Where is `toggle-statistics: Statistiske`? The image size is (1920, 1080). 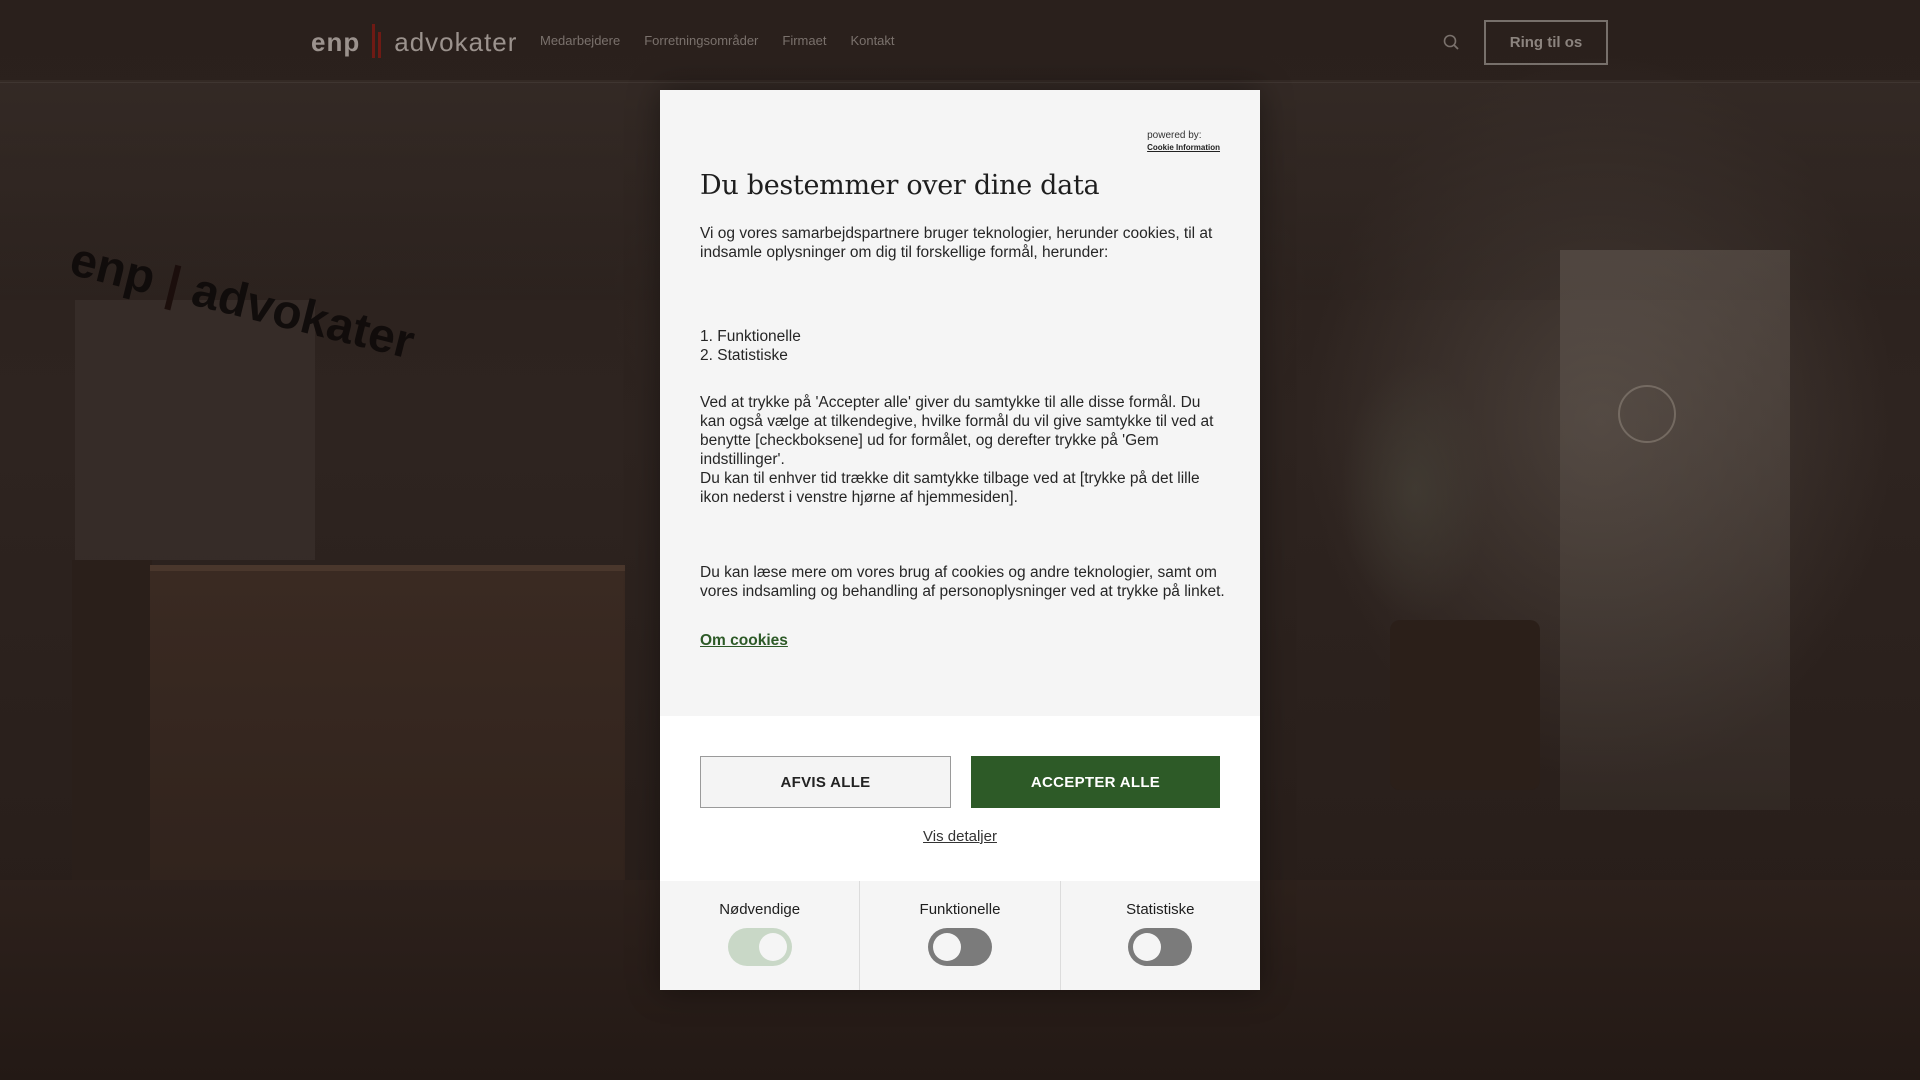 toggle-statistics: Statistiske is located at coordinates (1159, 935).